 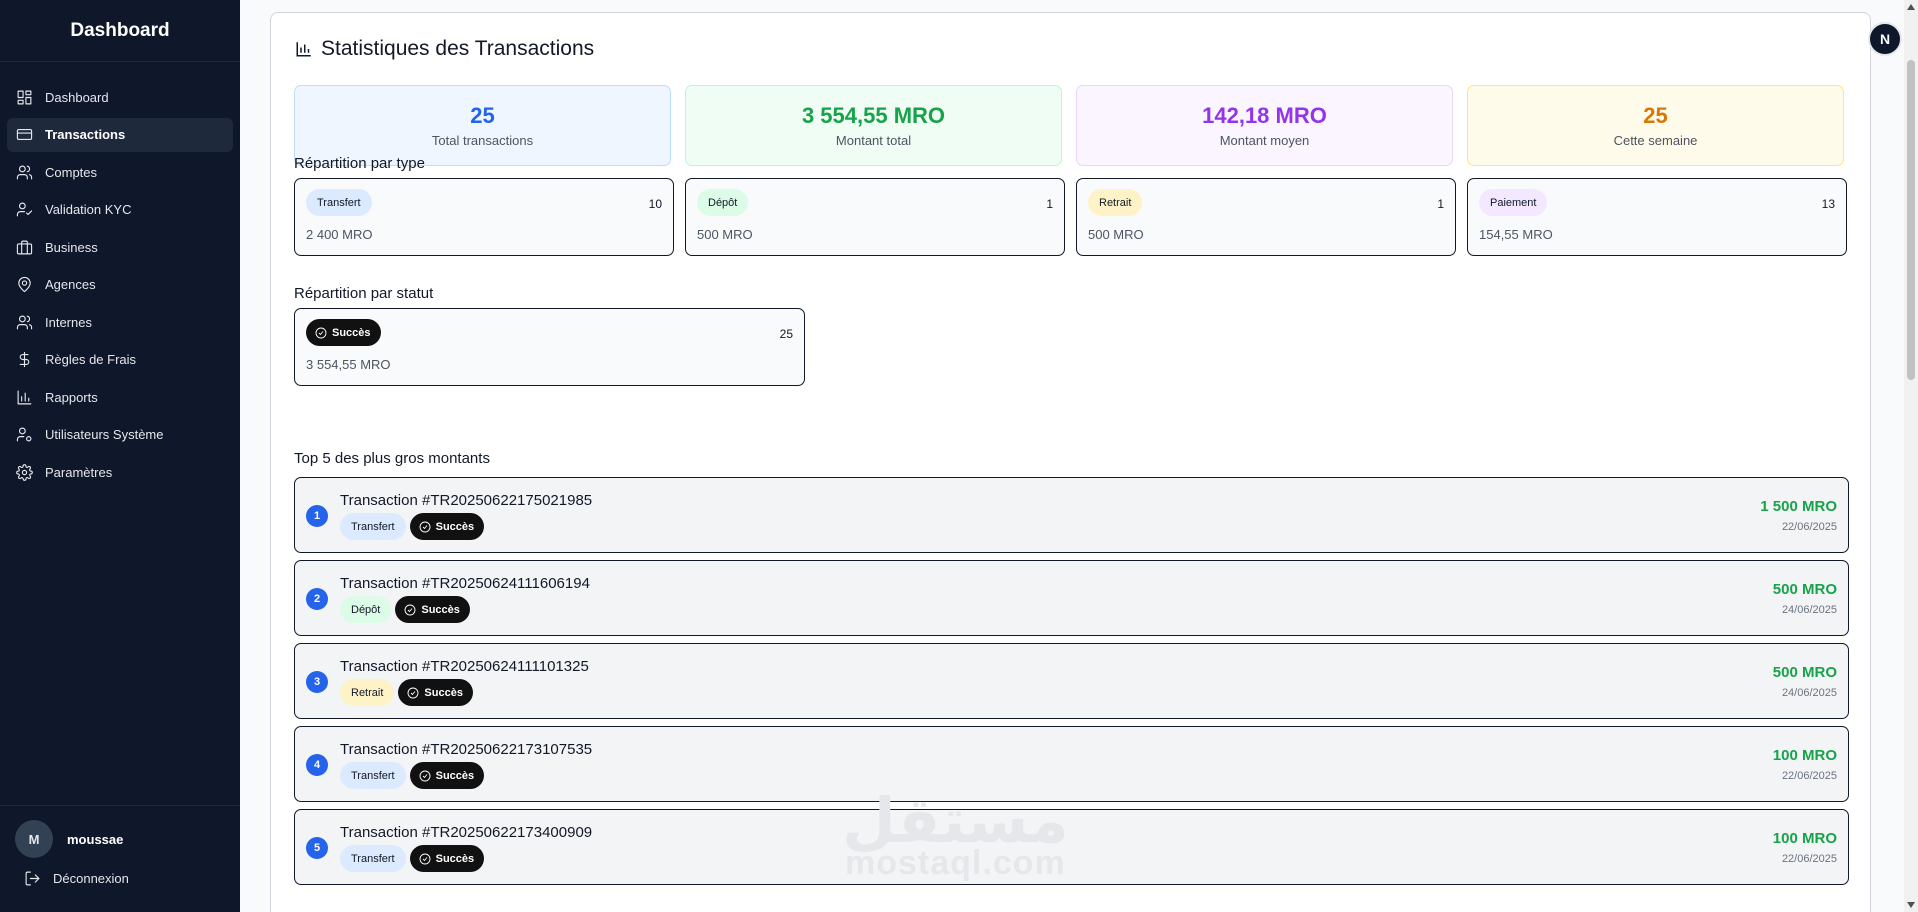 I want to click on sidebar-item-label: Agences, so click(x=70, y=284).